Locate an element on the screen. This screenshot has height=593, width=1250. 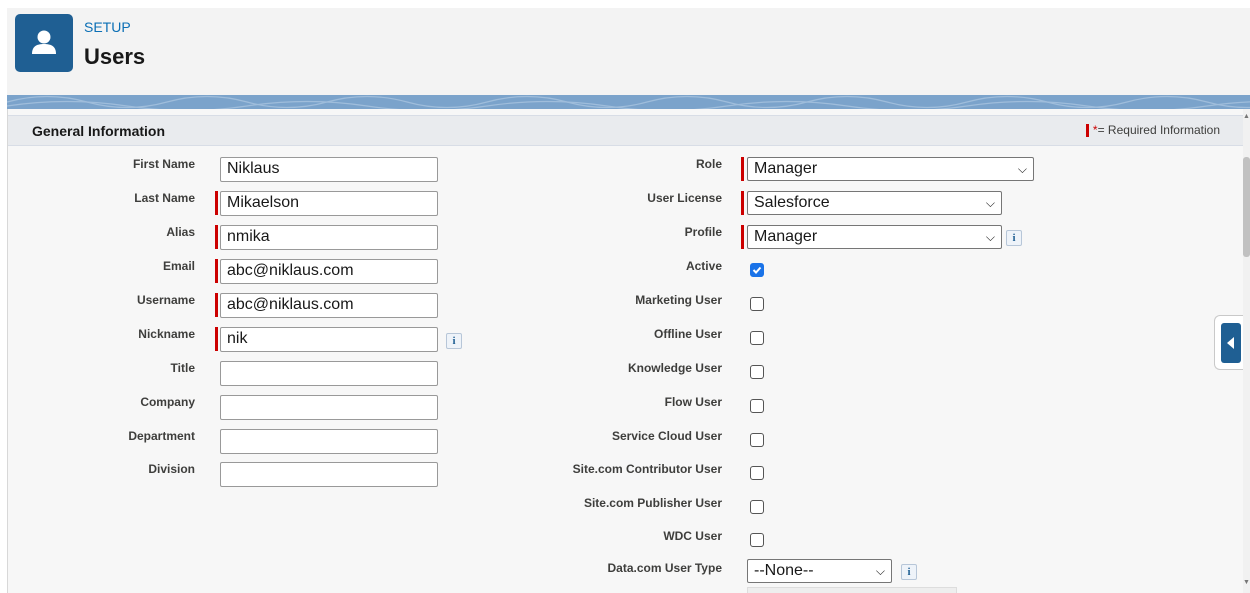
user-icon is located at coordinates (44, 42).